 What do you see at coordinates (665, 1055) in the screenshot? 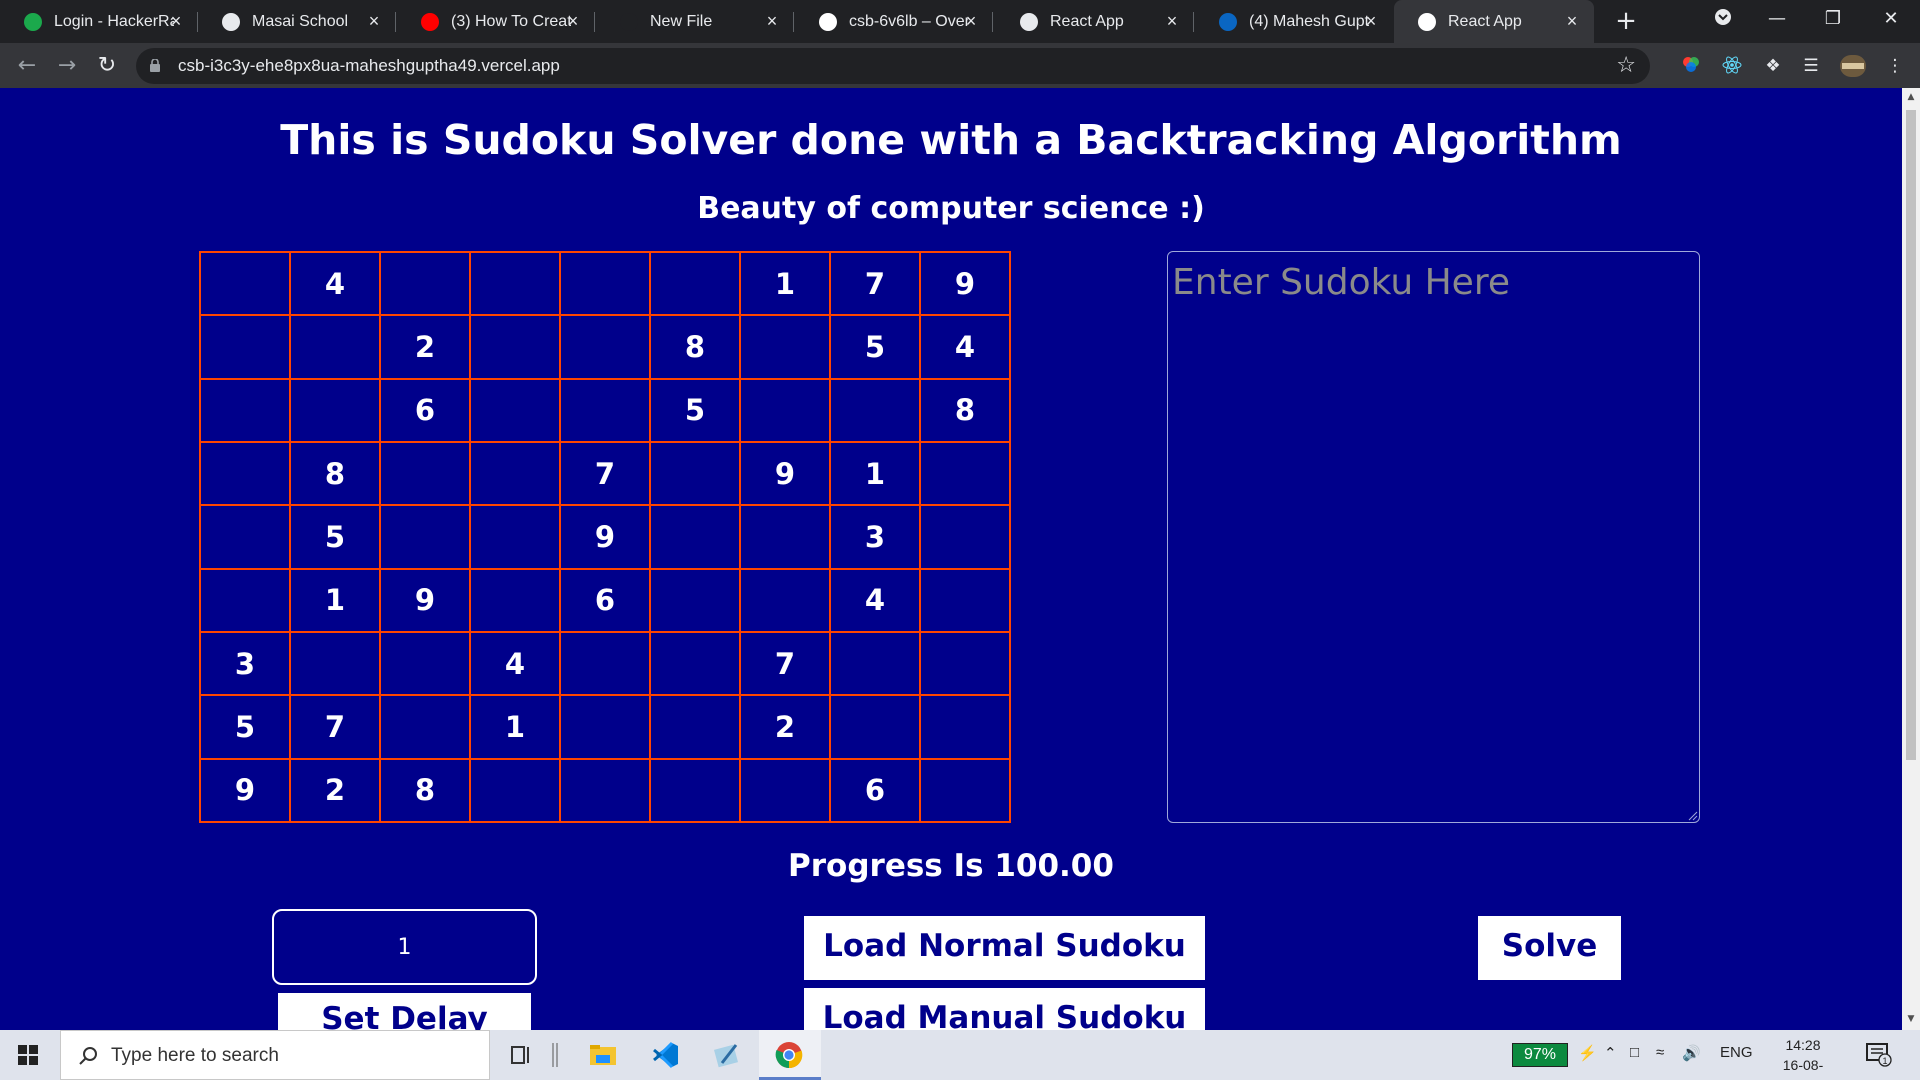
I see `vscode-icon` at bounding box center [665, 1055].